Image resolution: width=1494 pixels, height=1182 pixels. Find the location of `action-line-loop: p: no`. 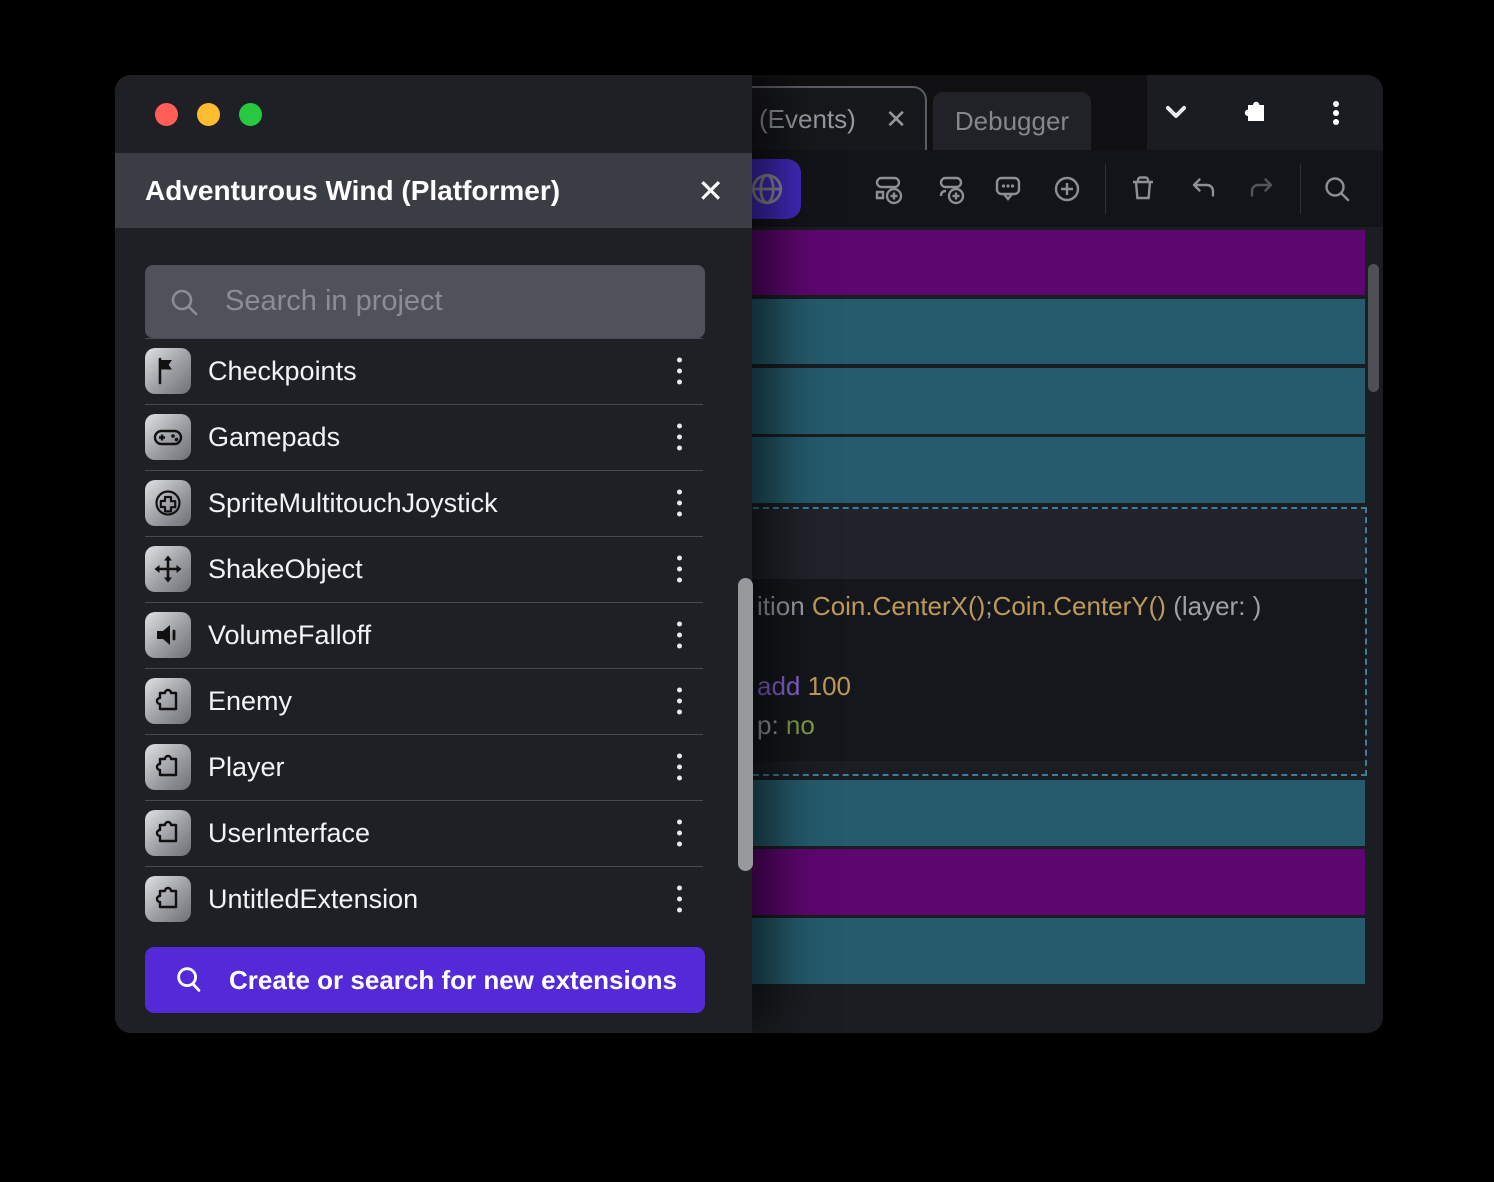

action-line-loop: p: no is located at coordinates (786, 725).